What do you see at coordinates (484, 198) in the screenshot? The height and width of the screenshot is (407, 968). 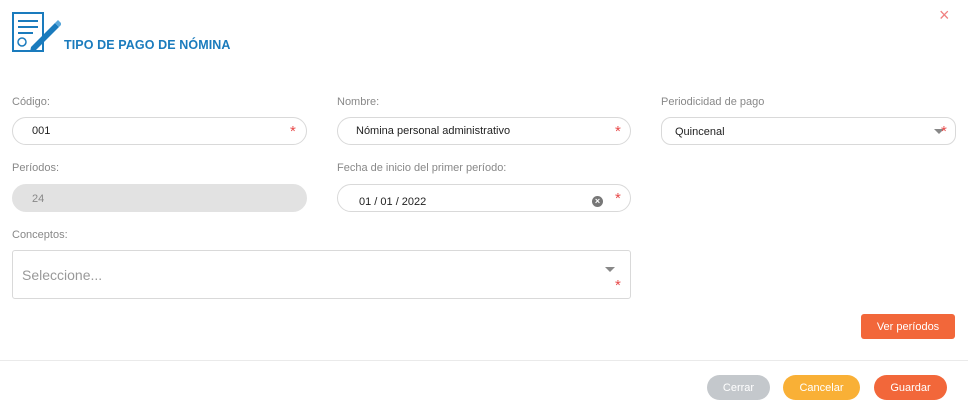 I see `fecha-inicio-field: 01 / 01 / 2022 × *` at bounding box center [484, 198].